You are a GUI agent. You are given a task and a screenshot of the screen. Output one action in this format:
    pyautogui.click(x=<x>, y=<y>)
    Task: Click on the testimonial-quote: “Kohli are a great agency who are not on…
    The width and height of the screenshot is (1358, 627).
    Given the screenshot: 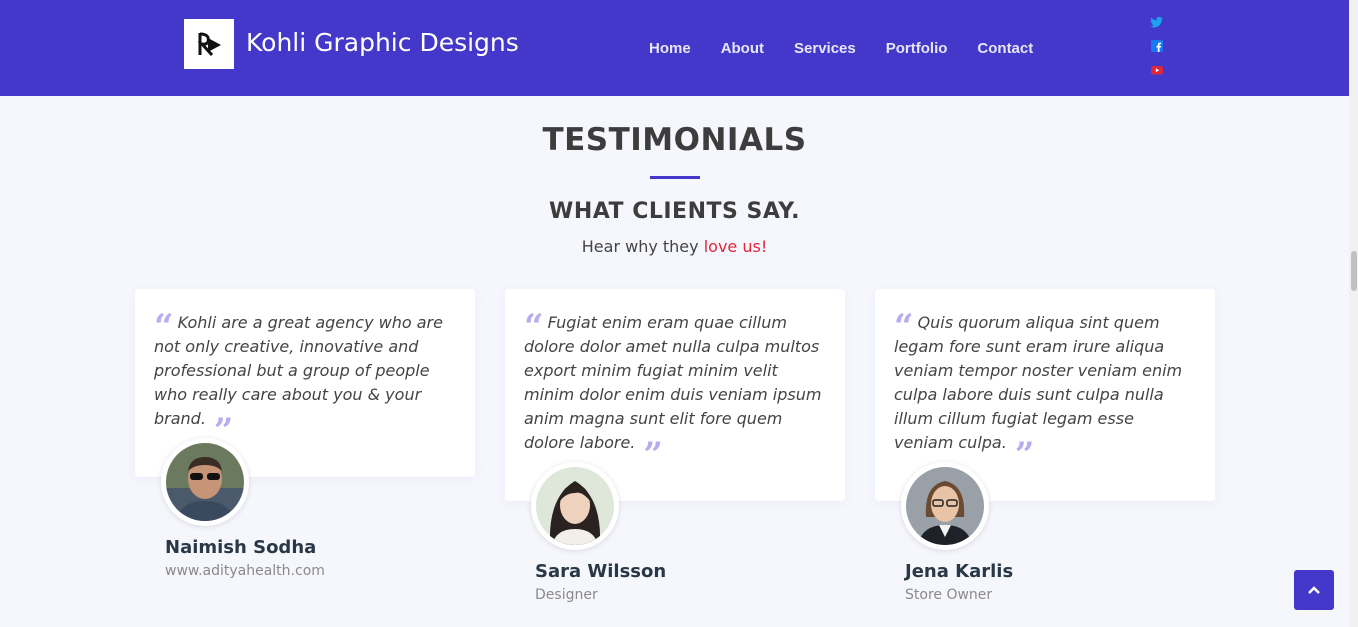 What is the action you would take?
    pyautogui.click(x=304, y=379)
    